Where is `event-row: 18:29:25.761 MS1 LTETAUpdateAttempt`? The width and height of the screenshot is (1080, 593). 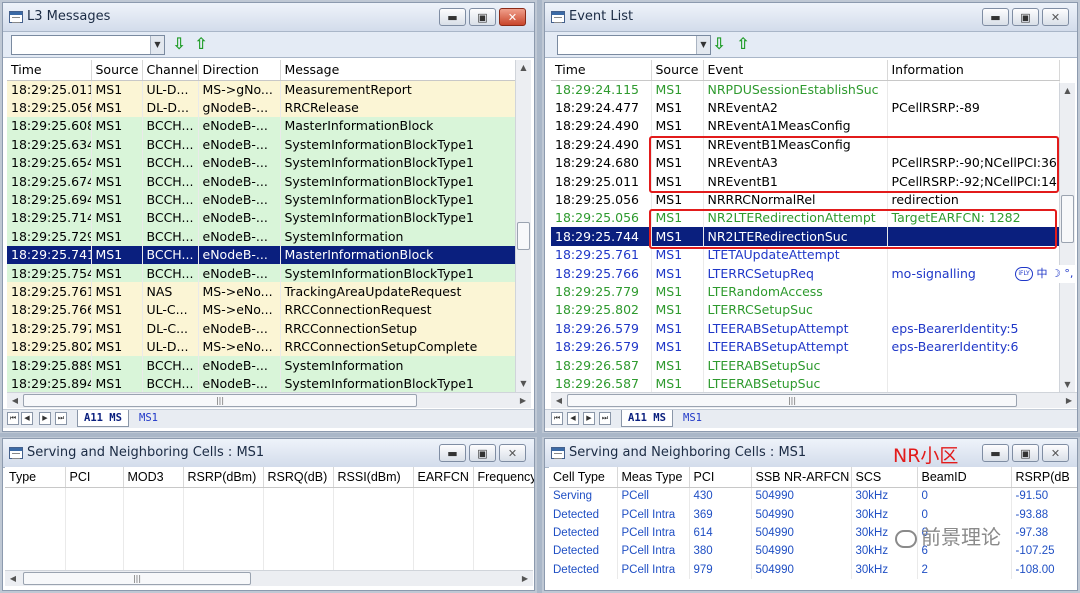 event-row: 18:29:25.761 MS1 LTETAUpdateAttempt is located at coordinates (805, 254).